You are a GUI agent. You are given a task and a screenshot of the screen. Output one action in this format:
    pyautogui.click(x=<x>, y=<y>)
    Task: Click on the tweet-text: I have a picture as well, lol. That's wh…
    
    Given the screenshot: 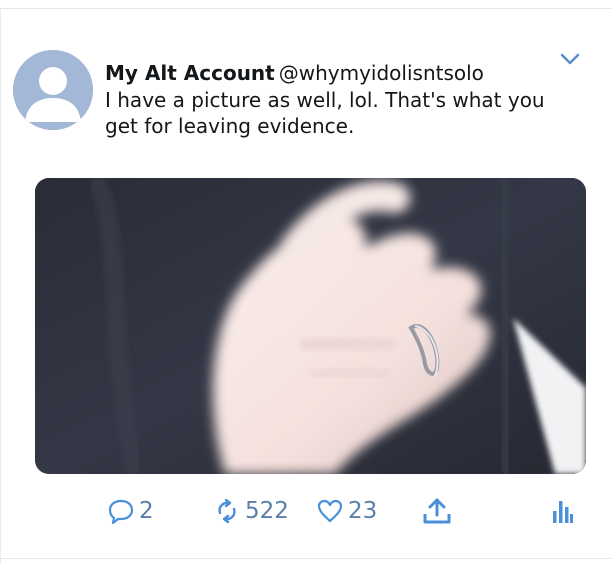 What is the action you would take?
    pyautogui.click(x=325, y=113)
    